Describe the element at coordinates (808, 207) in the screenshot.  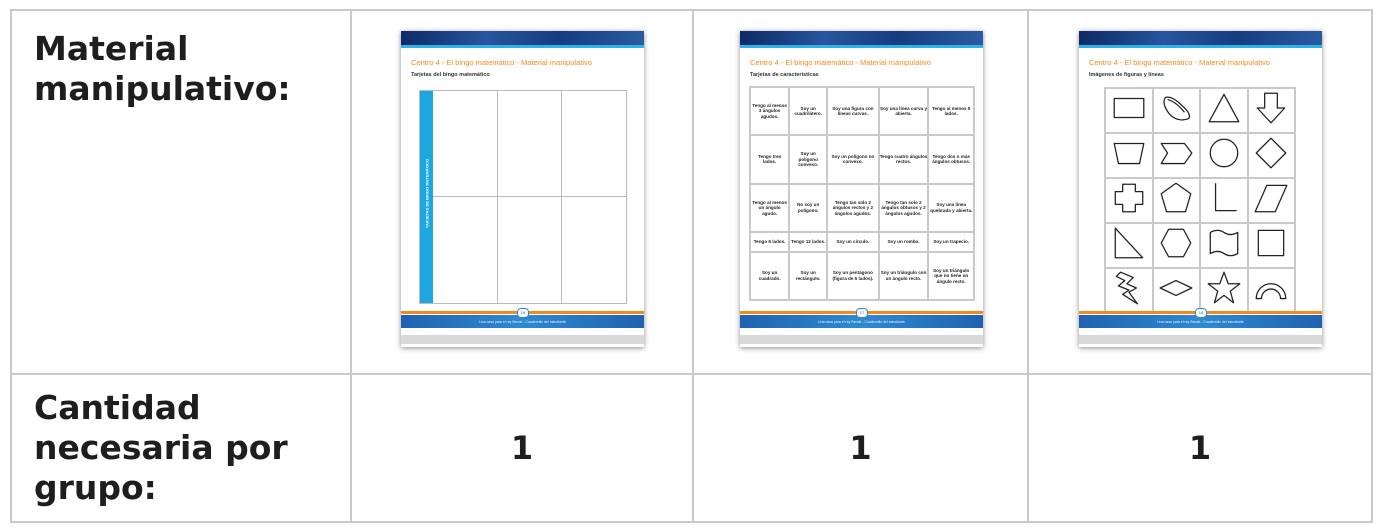
I see `characteristic-card: No soy un polígono.` at that location.